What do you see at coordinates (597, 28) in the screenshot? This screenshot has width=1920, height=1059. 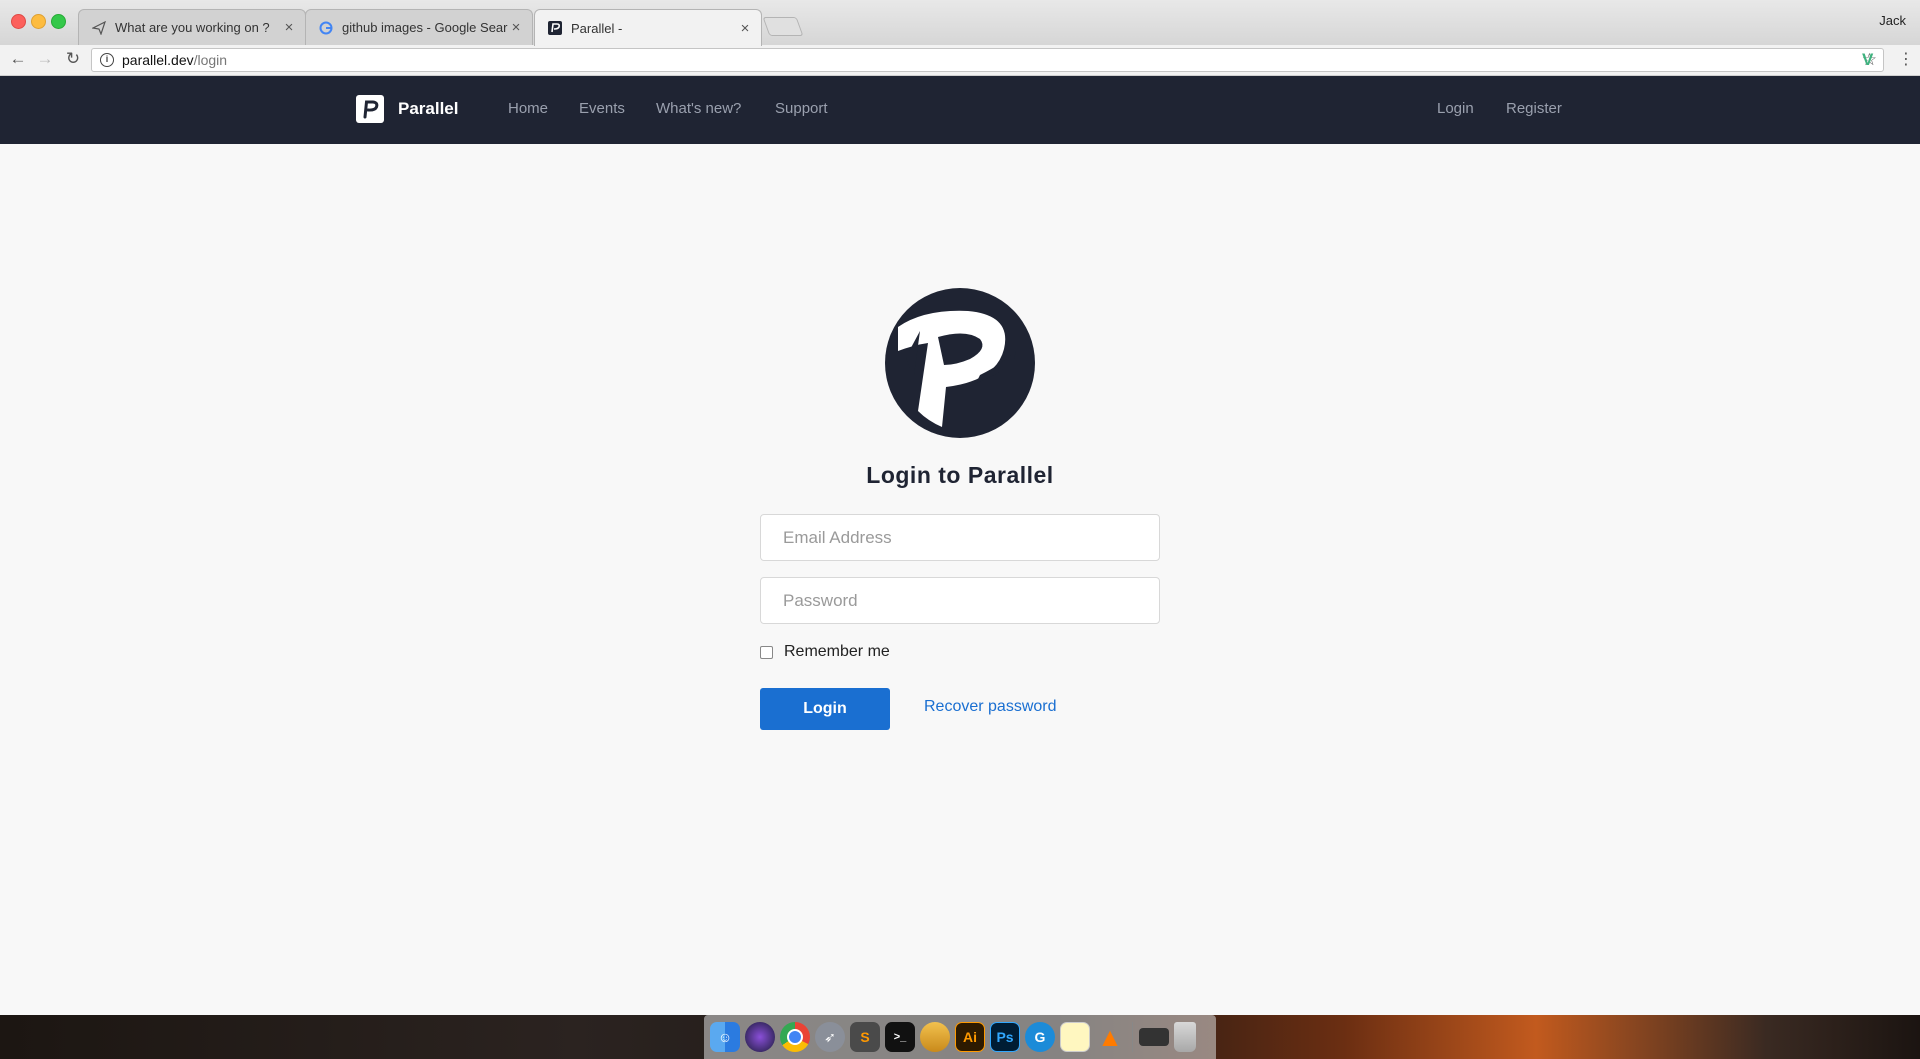 I see `tab-title: Parallel -` at bounding box center [597, 28].